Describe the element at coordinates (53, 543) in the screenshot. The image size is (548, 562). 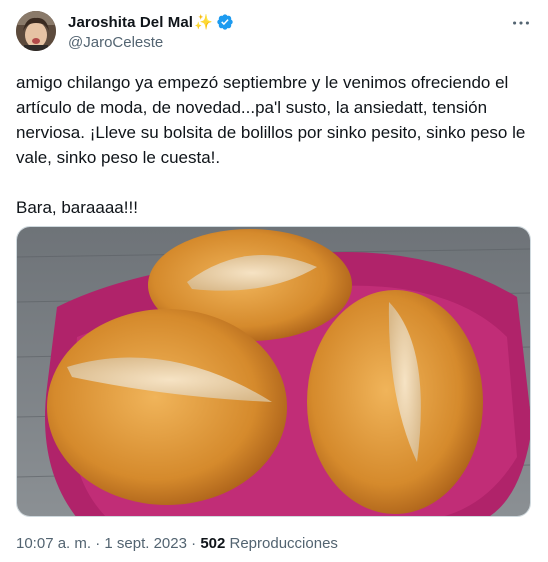
I see `tweet-time: 10:07 a. m.` at that location.